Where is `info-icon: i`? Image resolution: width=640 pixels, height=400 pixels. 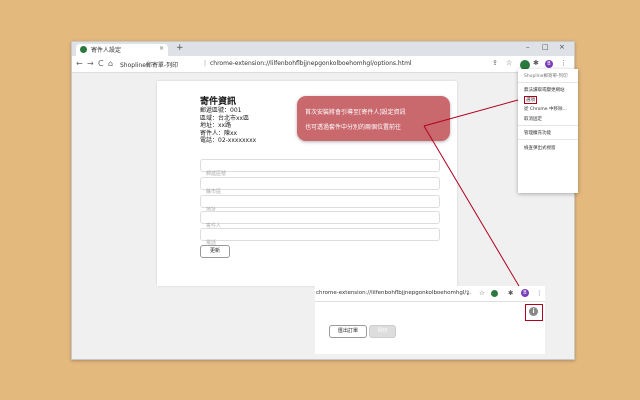
info-icon: i is located at coordinates (533, 311).